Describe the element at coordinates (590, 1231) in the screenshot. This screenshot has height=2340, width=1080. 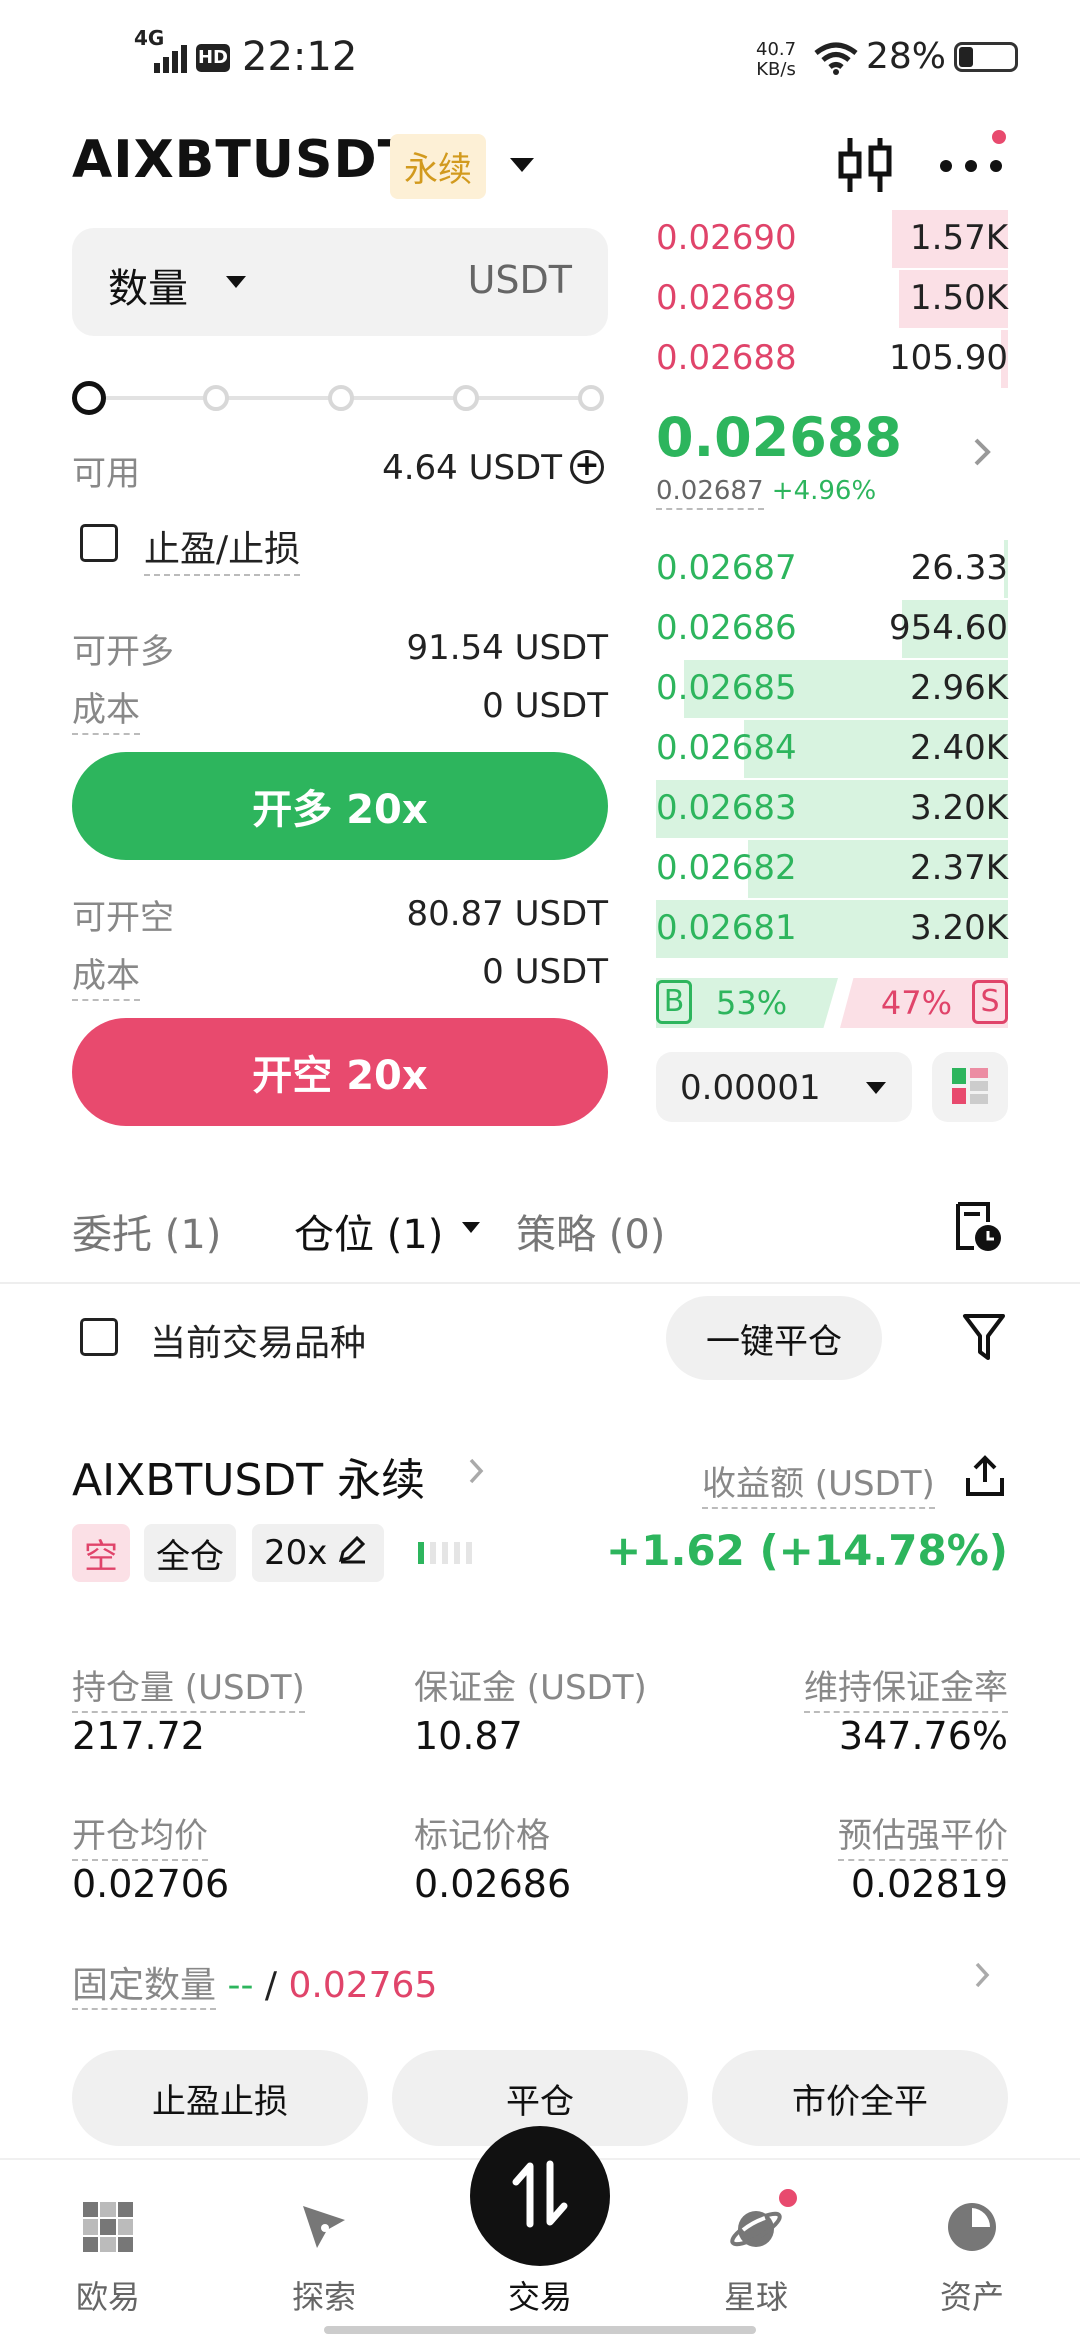
I see `tab-strategies: 策略 (0)` at that location.